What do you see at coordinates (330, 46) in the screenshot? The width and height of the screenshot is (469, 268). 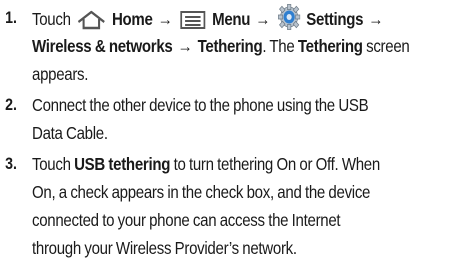 I see `tethering-screen-label: Tethering` at bounding box center [330, 46].